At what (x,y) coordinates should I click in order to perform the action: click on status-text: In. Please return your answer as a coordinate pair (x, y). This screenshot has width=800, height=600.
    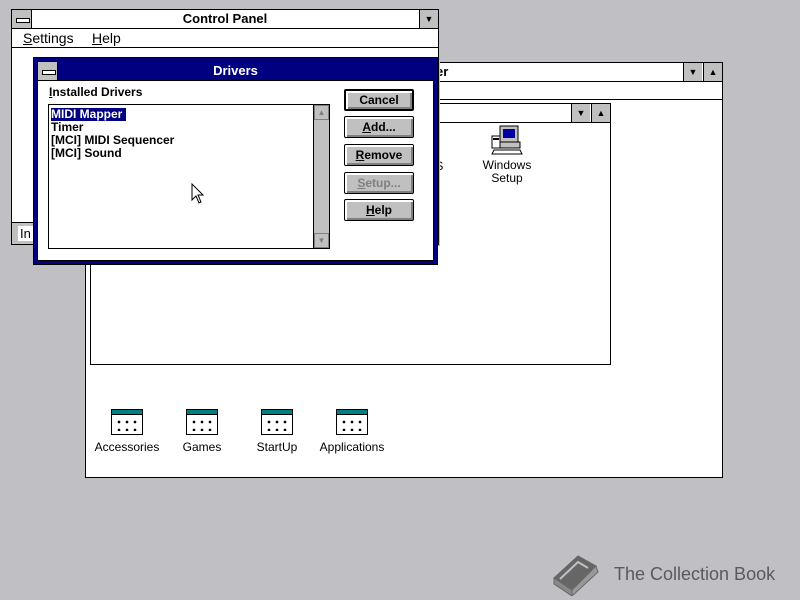
    Looking at the image, I should click on (25, 233).